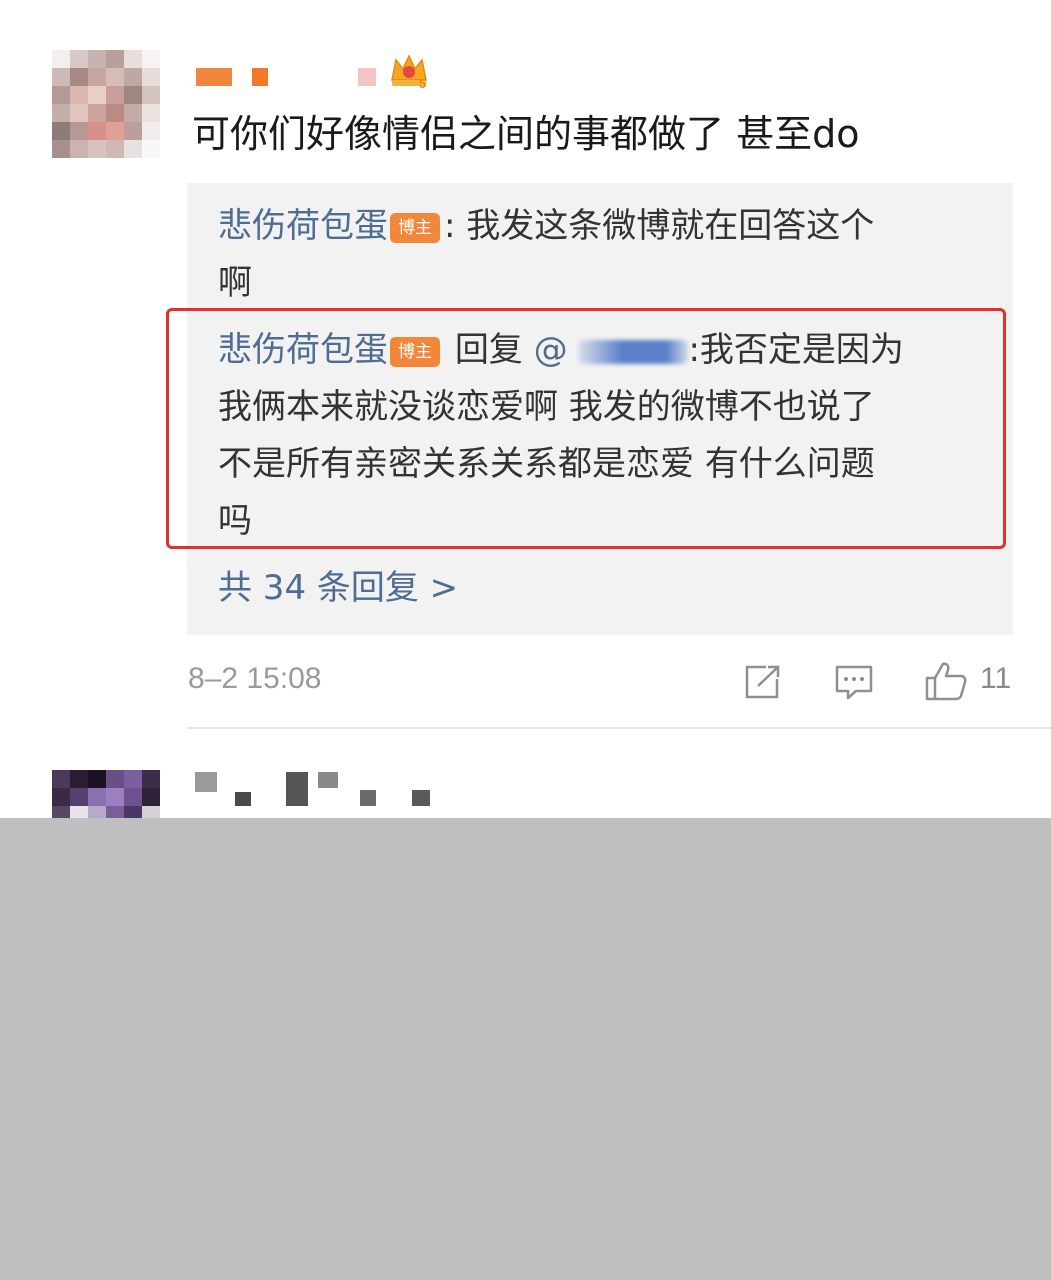  I want to click on timestamp: 8–2 15:08, so click(255, 678).